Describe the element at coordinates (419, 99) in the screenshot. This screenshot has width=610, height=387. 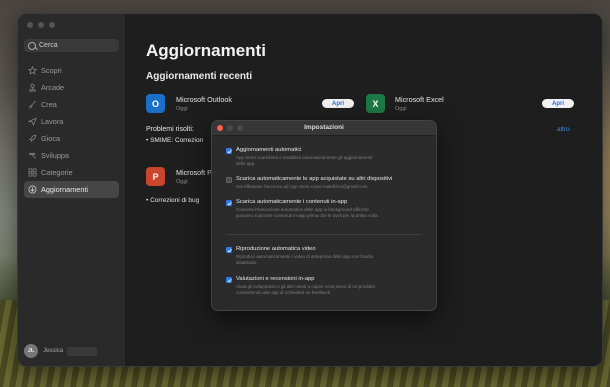
I see `app-name: Microsoft Excel` at that location.